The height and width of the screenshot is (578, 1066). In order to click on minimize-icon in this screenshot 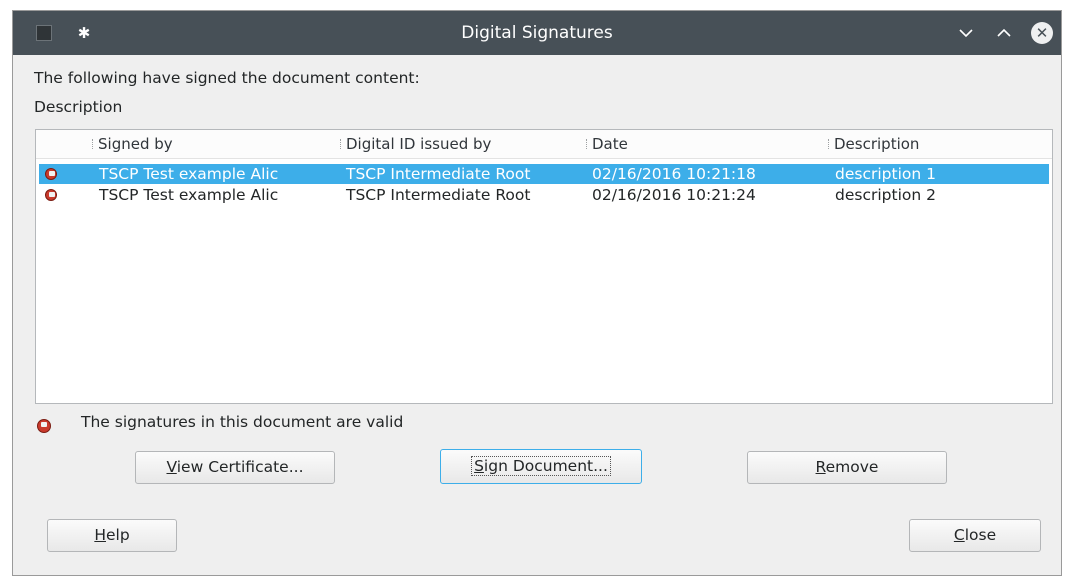, I will do `click(966, 33)`.